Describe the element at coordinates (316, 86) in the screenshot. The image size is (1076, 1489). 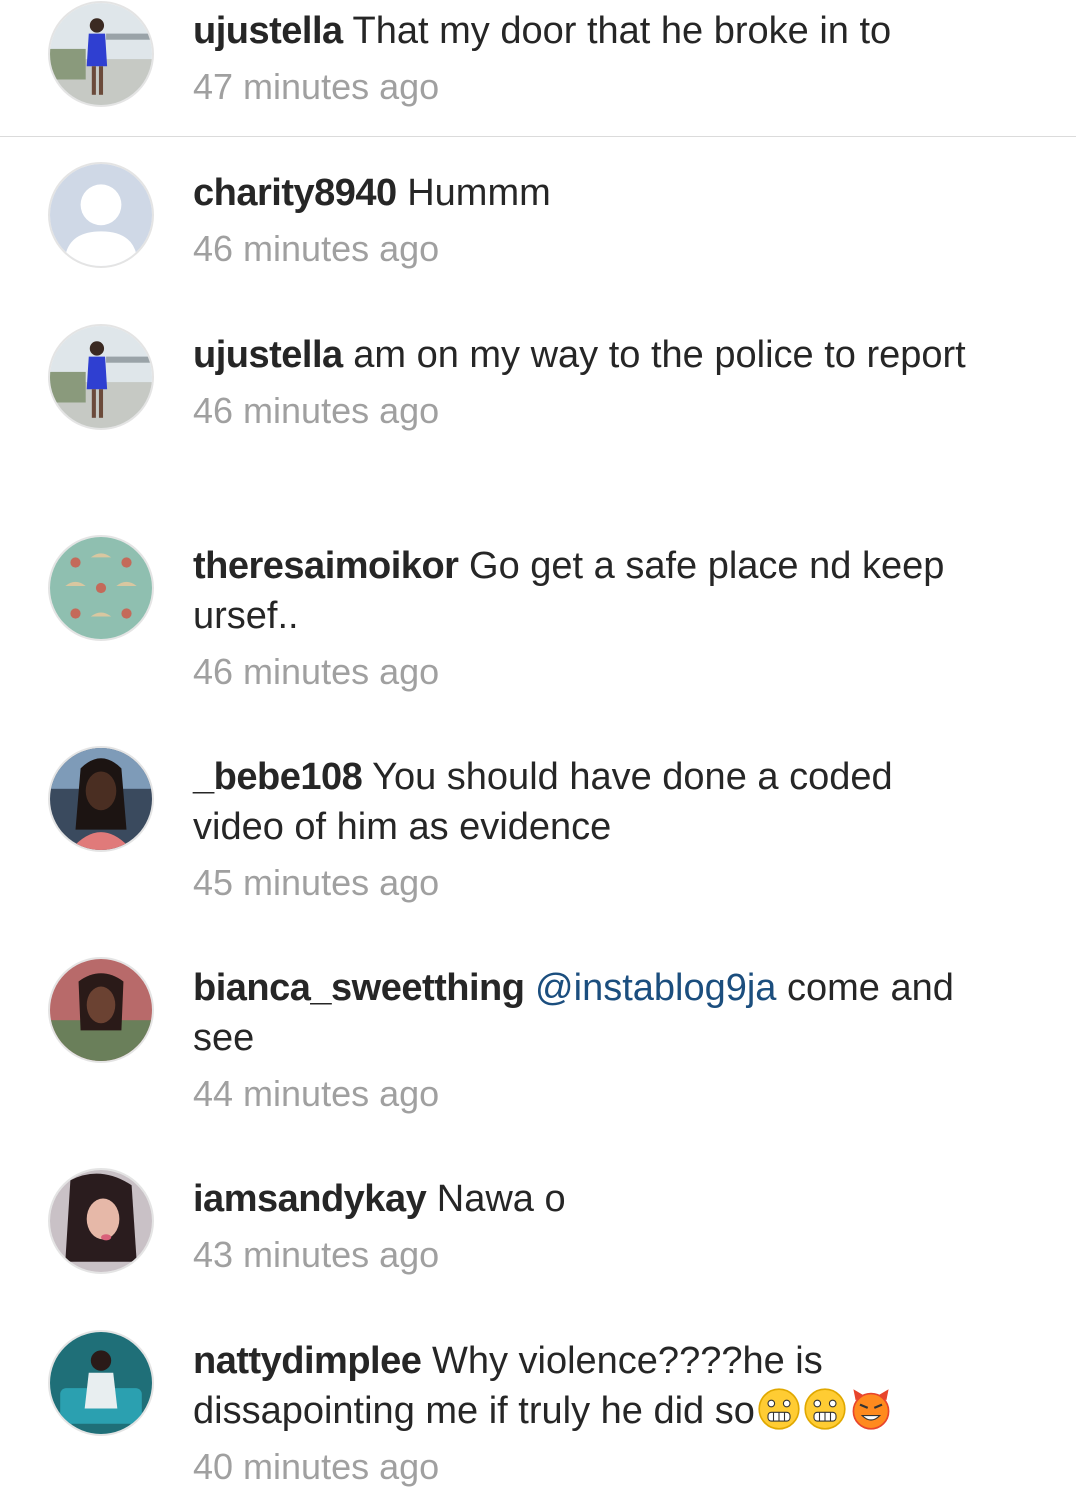
I see `comment-timestamp: 47 minutes ago` at that location.